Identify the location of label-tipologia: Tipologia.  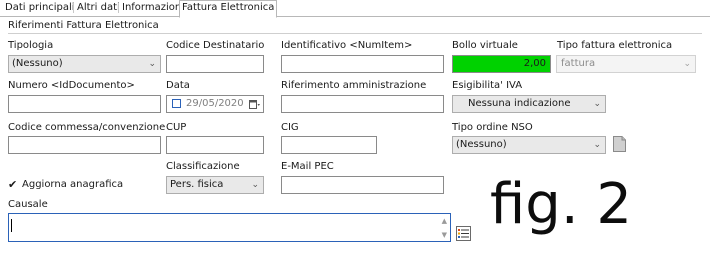
(31, 45).